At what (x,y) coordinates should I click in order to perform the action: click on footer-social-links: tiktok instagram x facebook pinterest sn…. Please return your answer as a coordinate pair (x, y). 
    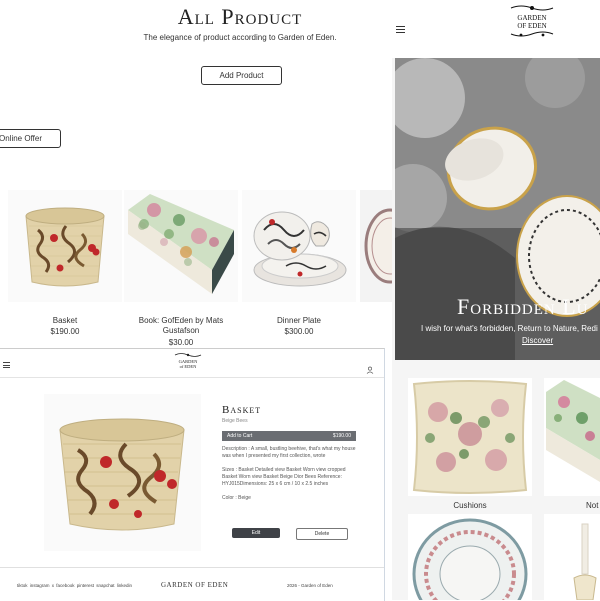
    Looking at the image, I should click on (74, 585).